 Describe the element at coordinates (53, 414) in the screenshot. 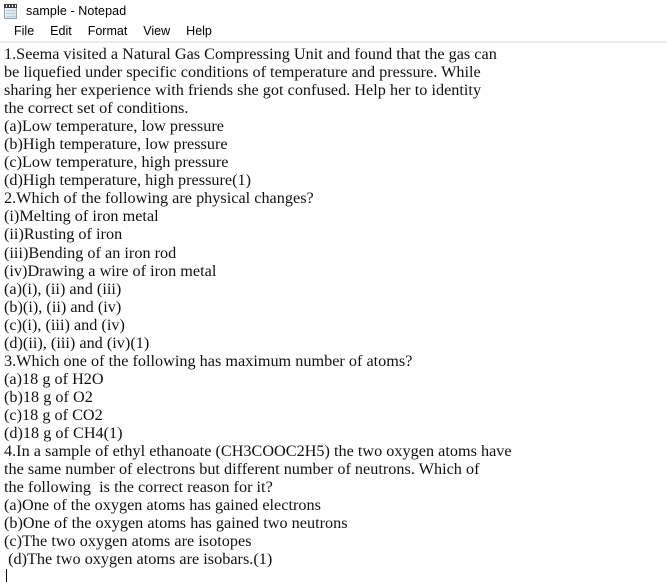

I see `text-line: (c)18 g of CO2` at that location.